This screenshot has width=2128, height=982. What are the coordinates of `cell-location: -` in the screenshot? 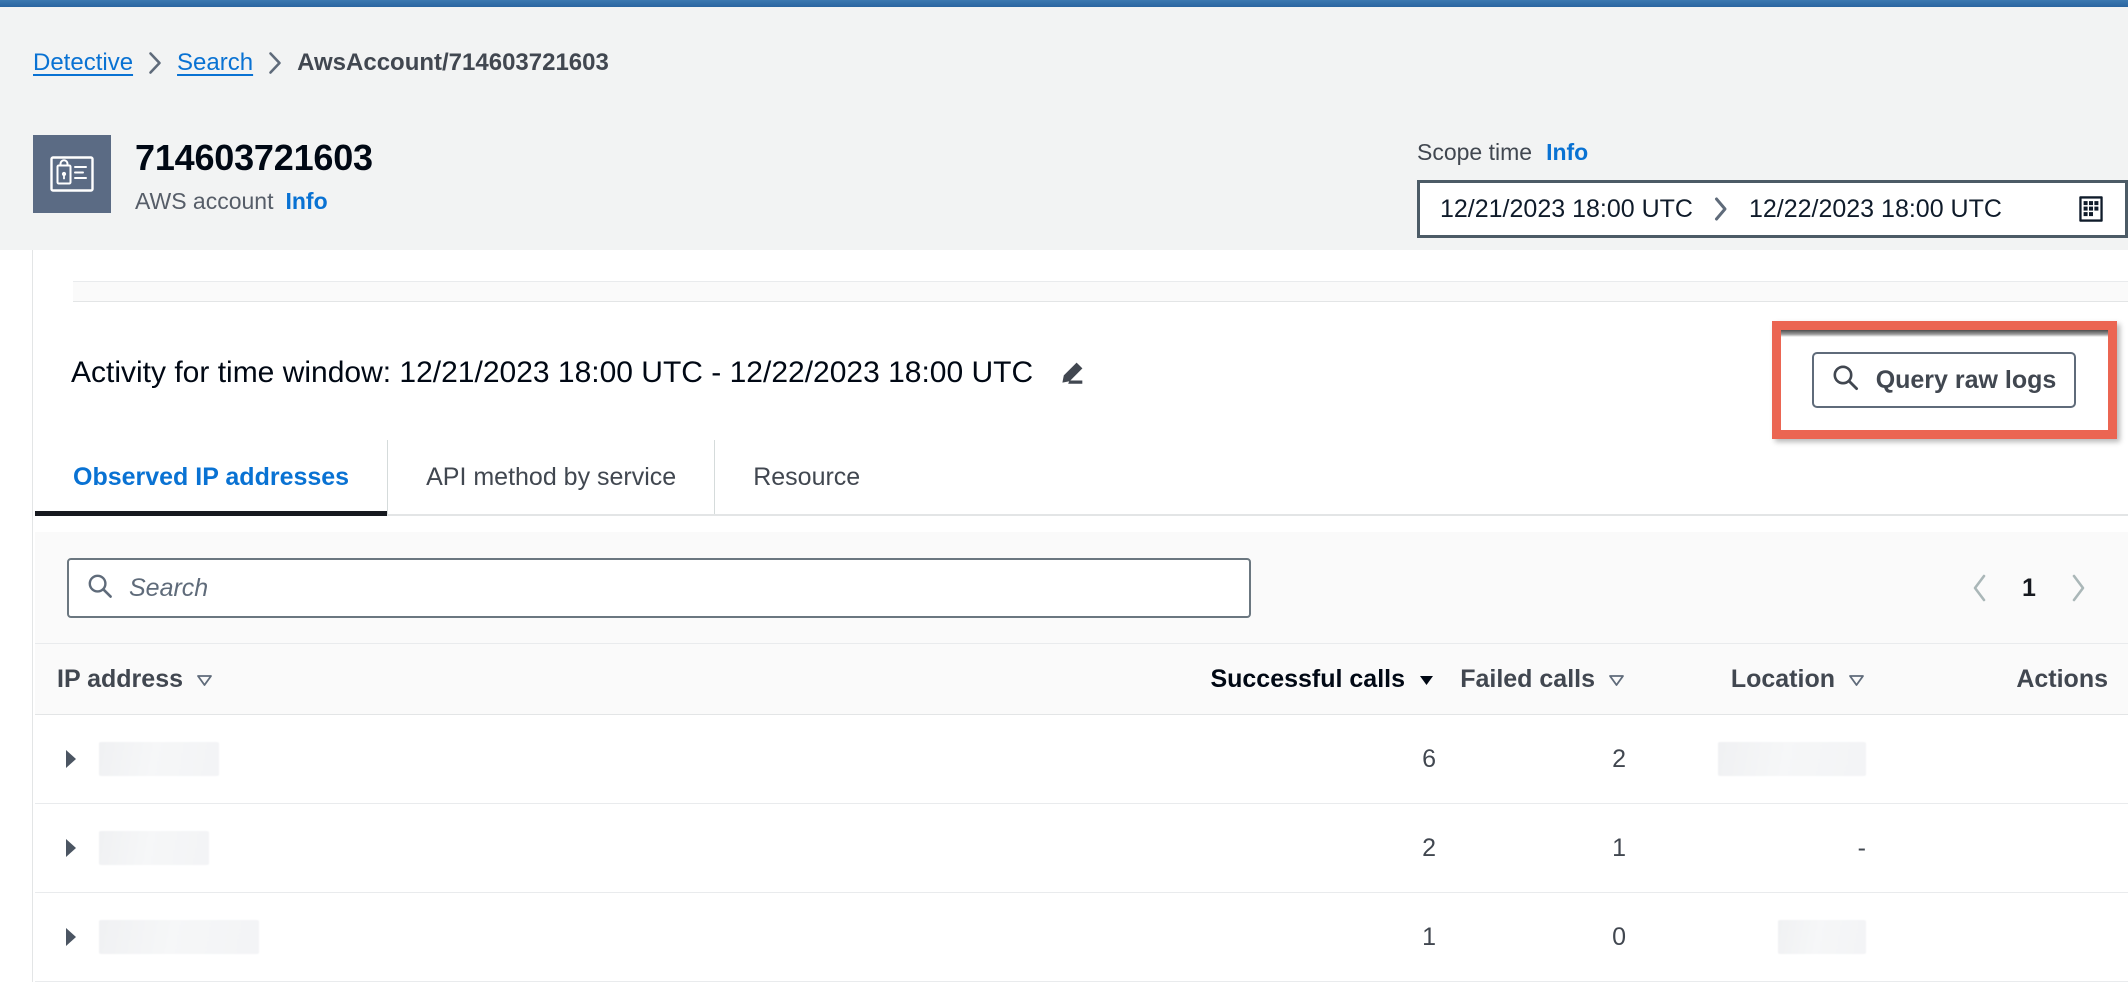 It's located at (1764, 848).